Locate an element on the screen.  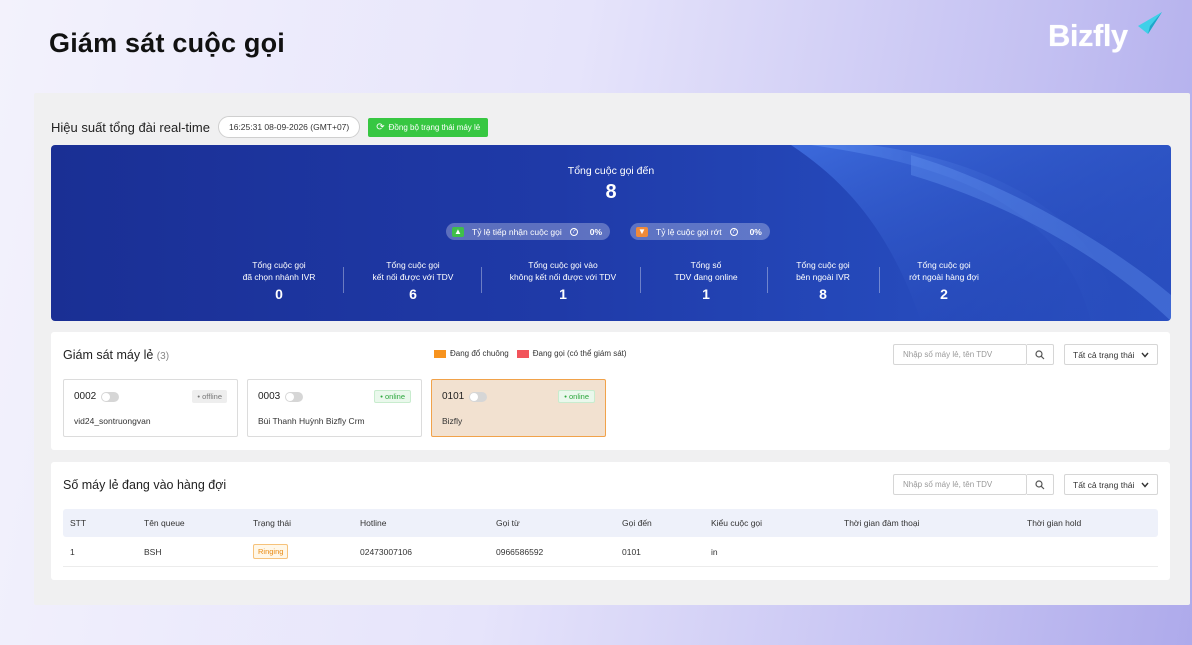
queue-title: Số máy lẻ đang vào hàng đợi is located at coordinates (145, 485).